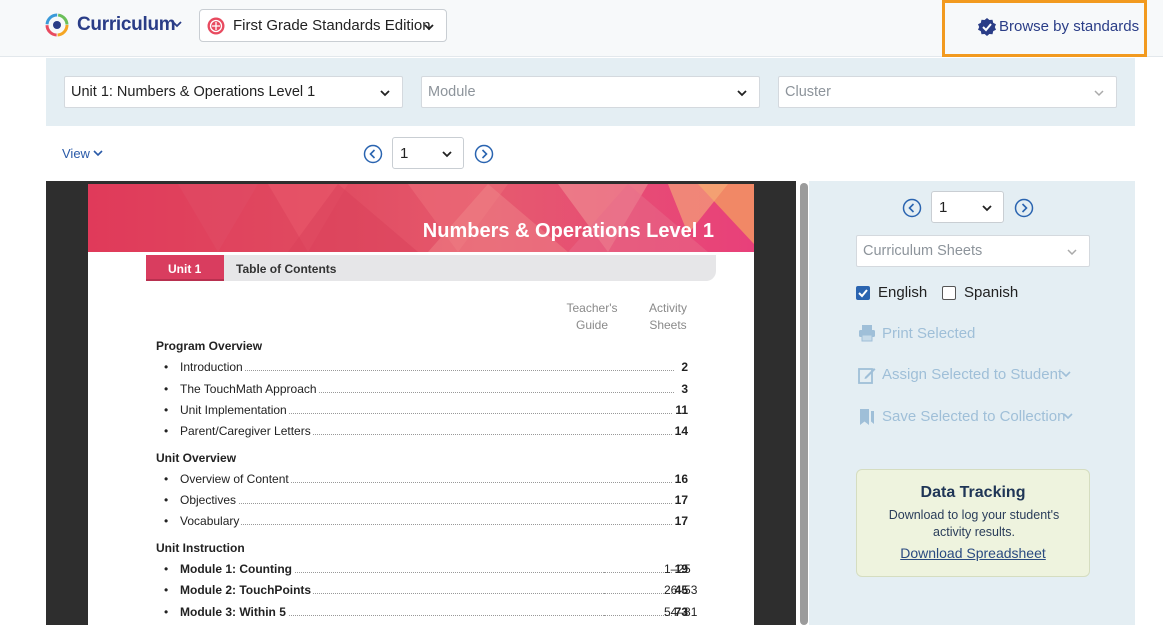 This screenshot has height=625, width=1163. What do you see at coordinates (683, 389) in the screenshot?
I see `toc-item-page: 3` at bounding box center [683, 389].